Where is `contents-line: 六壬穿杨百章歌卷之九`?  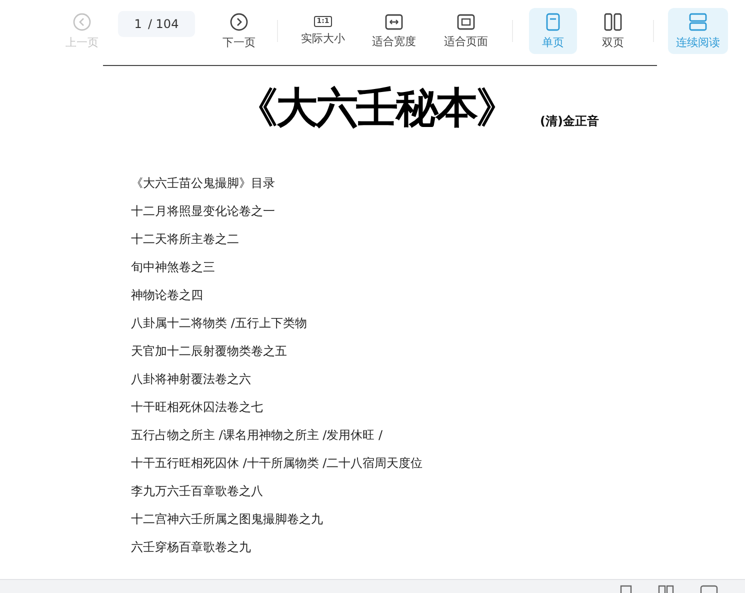
contents-line: 六壬穿杨百章歌卷之九 is located at coordinates (191, 547).